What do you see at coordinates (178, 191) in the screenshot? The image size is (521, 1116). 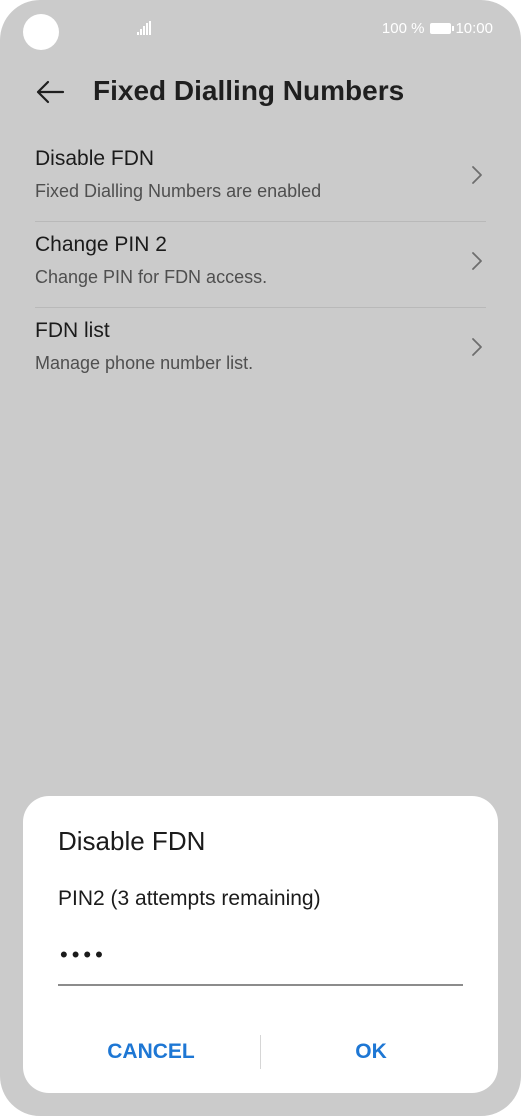 I see `list-item-subtitle: Fixed Dialling Numbers are enabled` at bounding box center [178, 191].